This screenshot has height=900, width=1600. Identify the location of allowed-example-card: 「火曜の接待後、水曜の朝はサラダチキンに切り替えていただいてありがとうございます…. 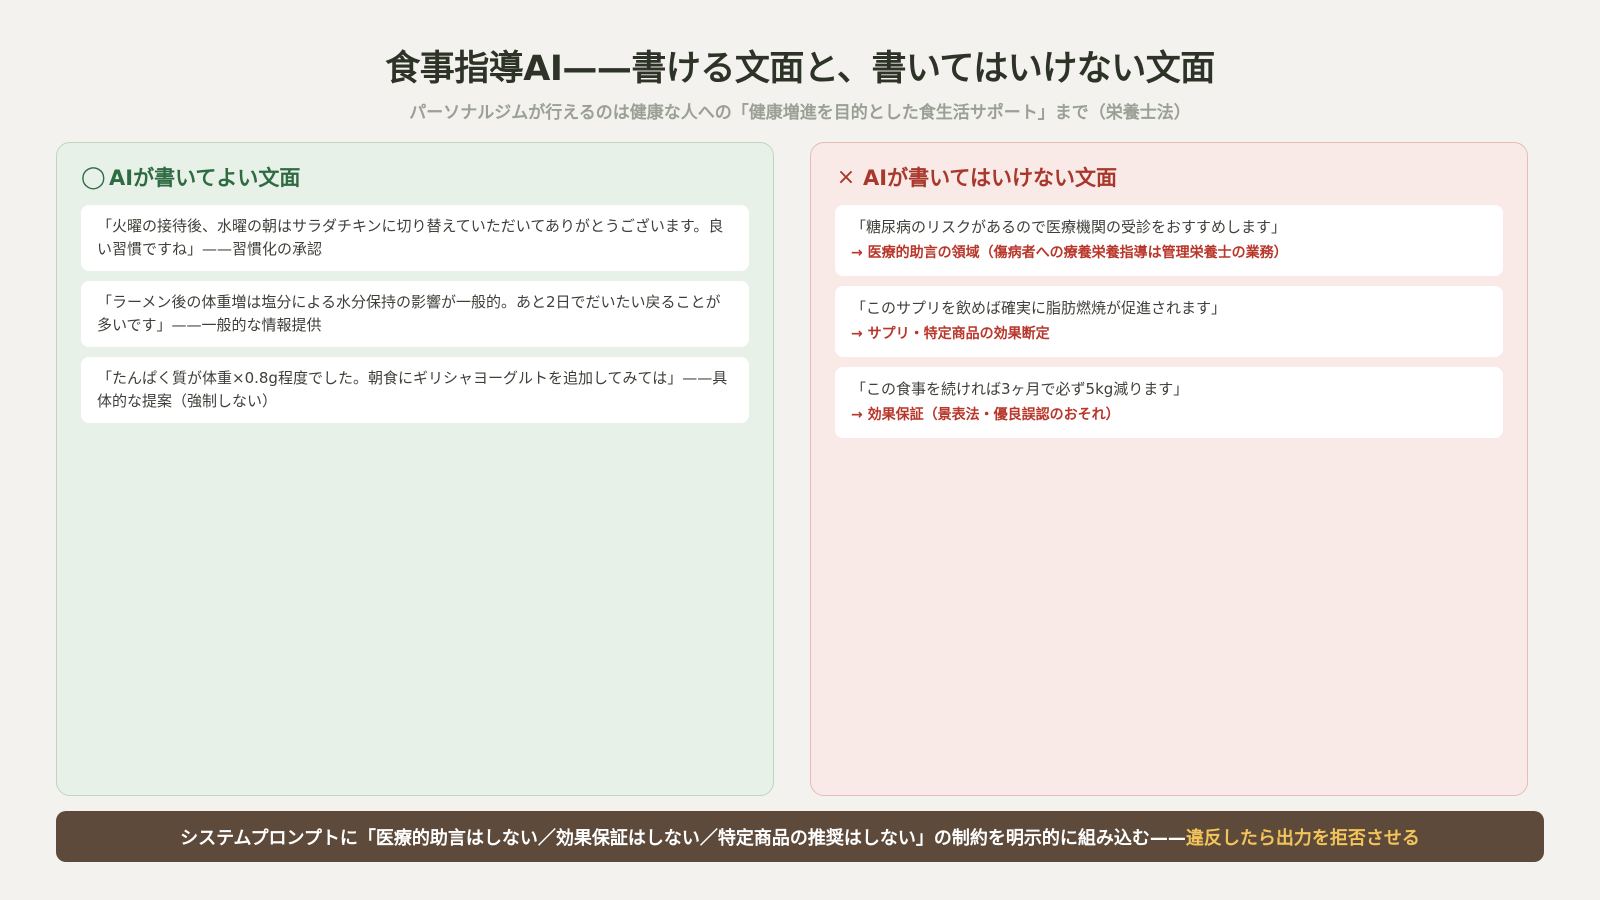
(415, 238).